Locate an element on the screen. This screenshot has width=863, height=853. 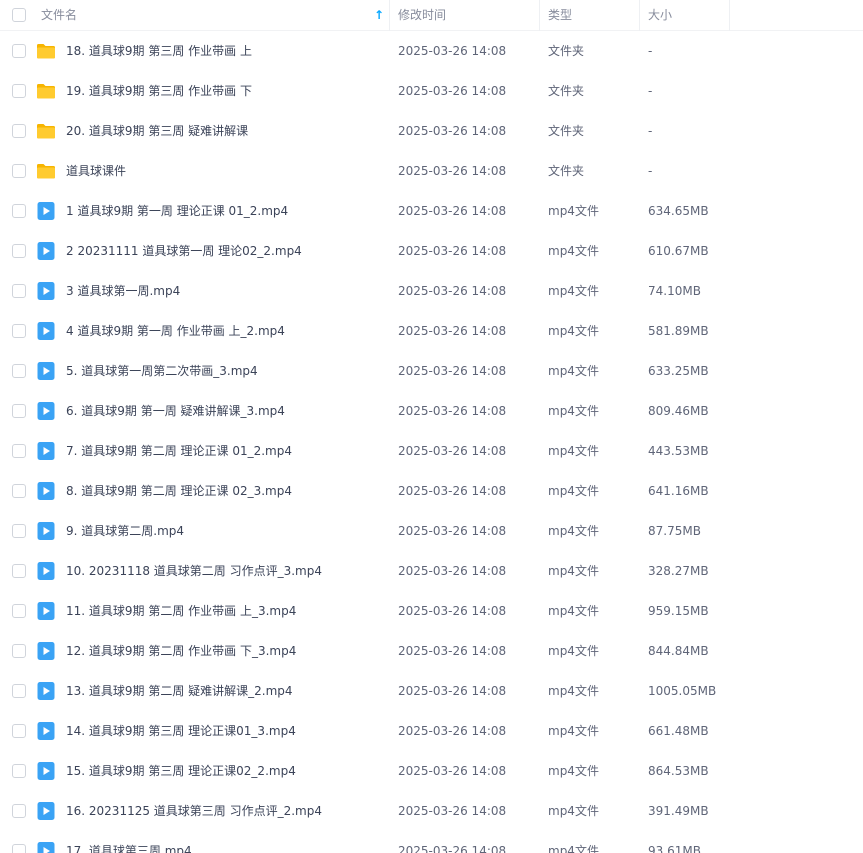
file-size: 634.65MB is located at coordinates (678, 211).